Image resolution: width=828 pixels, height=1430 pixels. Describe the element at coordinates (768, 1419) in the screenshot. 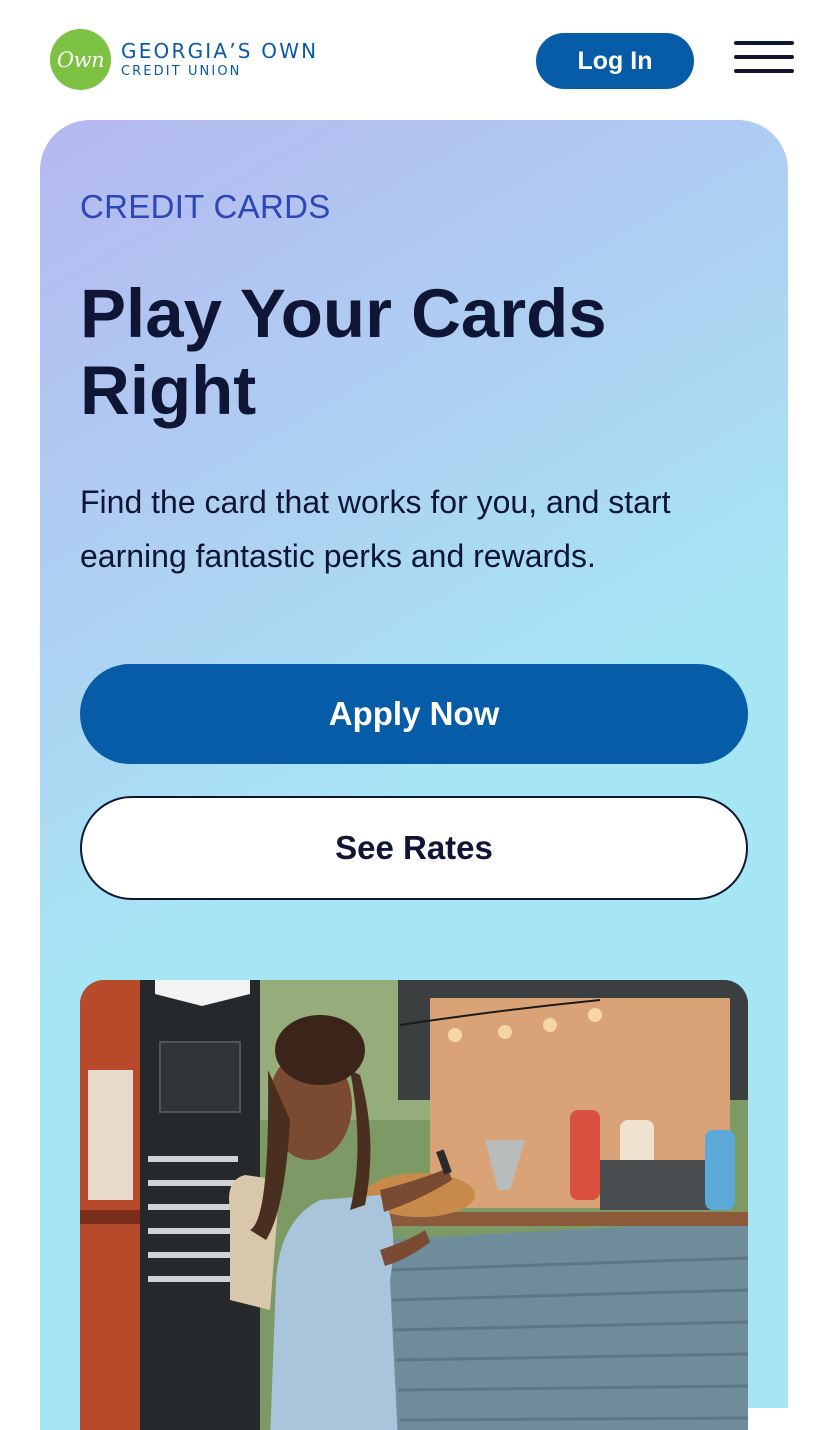

I see `page-background-corner` at that location.